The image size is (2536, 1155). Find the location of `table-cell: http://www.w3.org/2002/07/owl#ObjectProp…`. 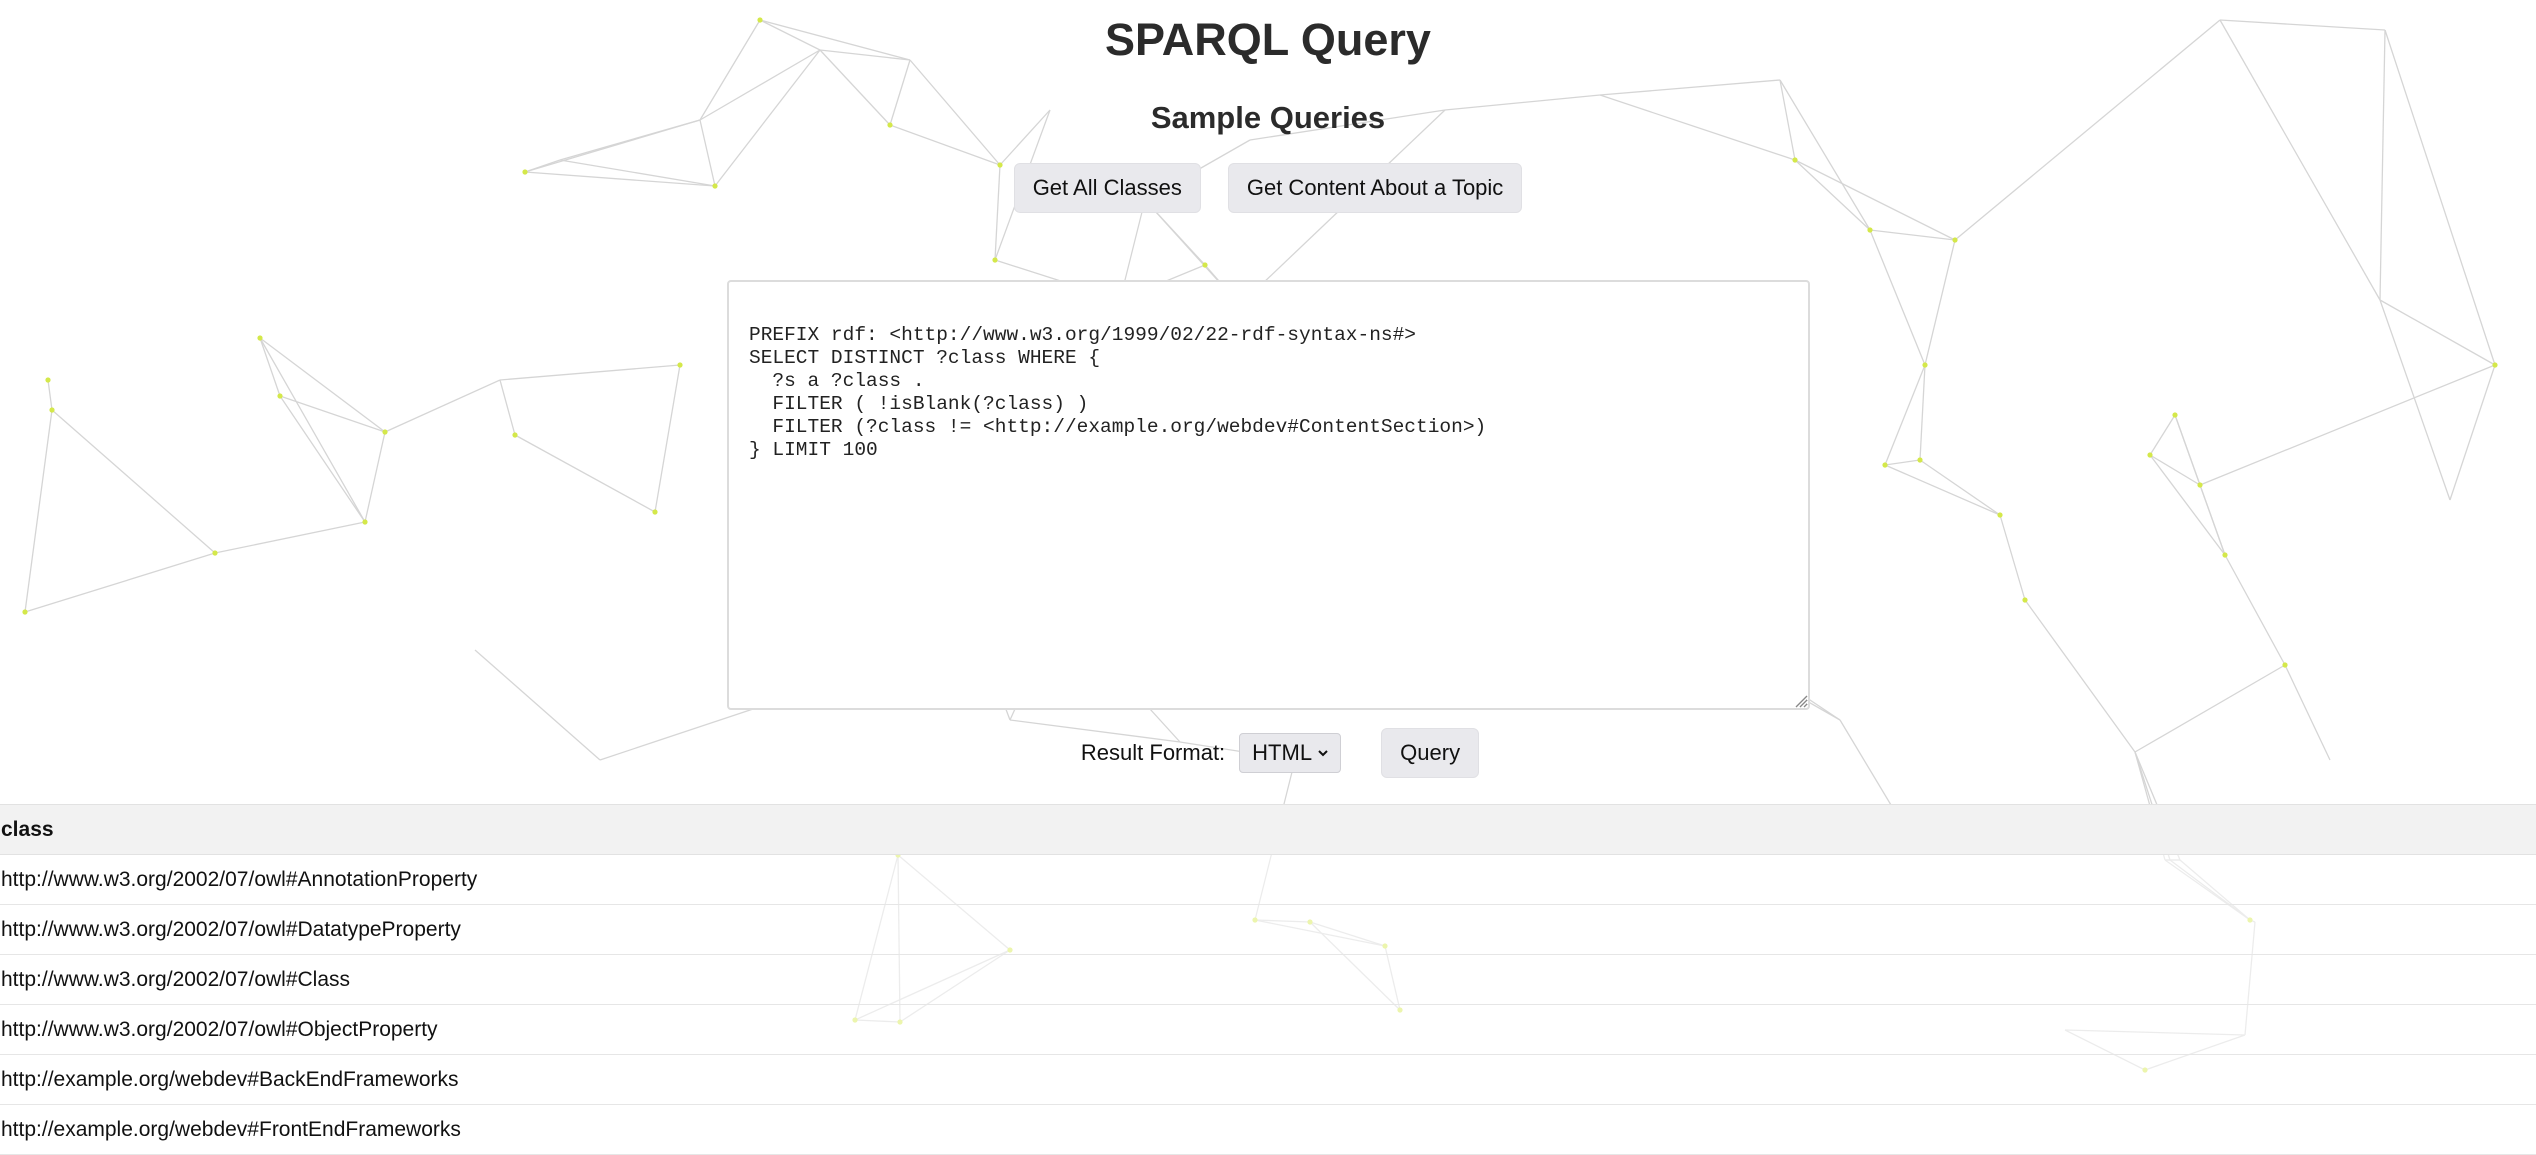

table-cell: http://www.w3.org/2002/07/owl#ObjectProp… is located at coordinates (1268, 1029).